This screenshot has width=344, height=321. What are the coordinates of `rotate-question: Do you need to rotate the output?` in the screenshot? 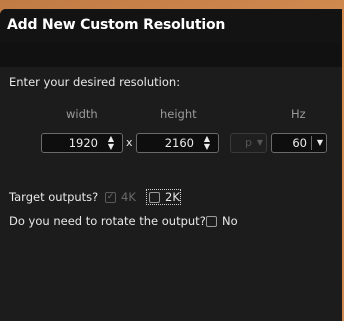 It's located at (107, 221).